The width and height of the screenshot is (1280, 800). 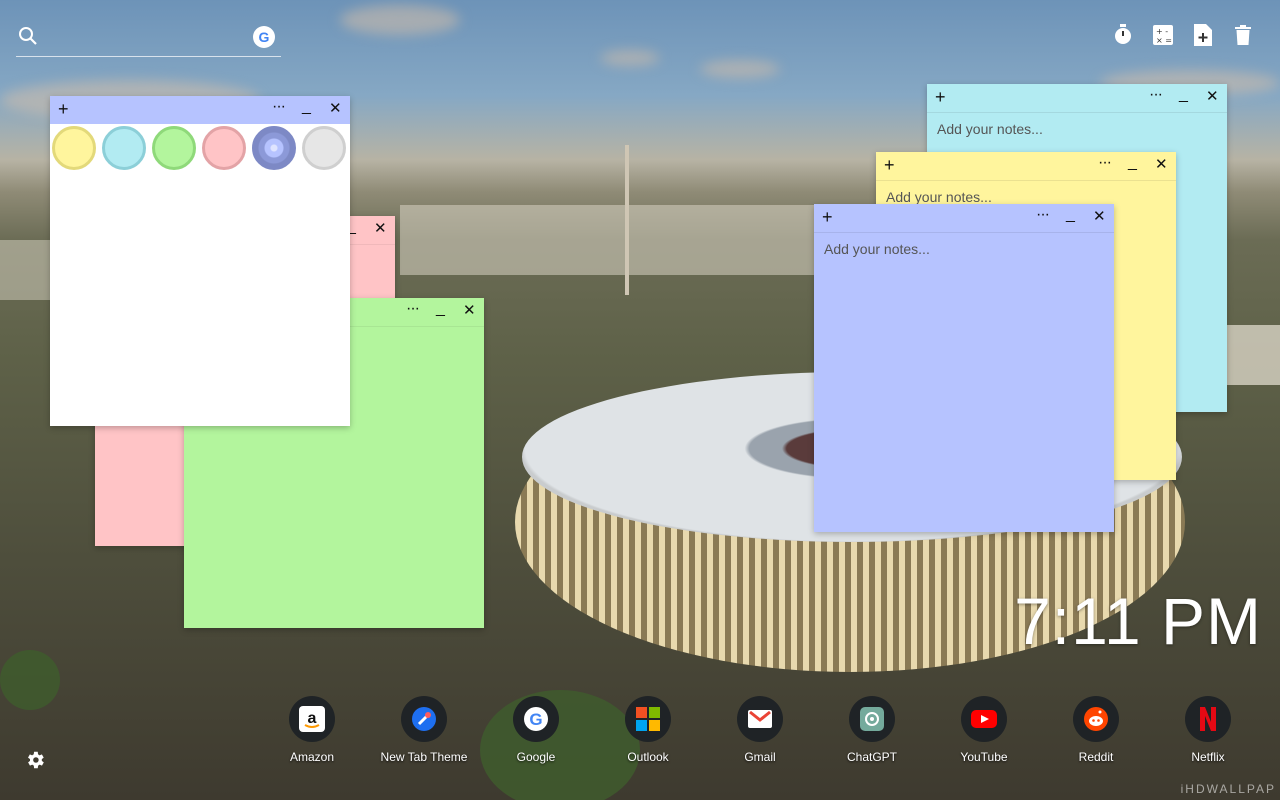 I want to click on shortcut-label: Amazon, so click(x=312, y=757).